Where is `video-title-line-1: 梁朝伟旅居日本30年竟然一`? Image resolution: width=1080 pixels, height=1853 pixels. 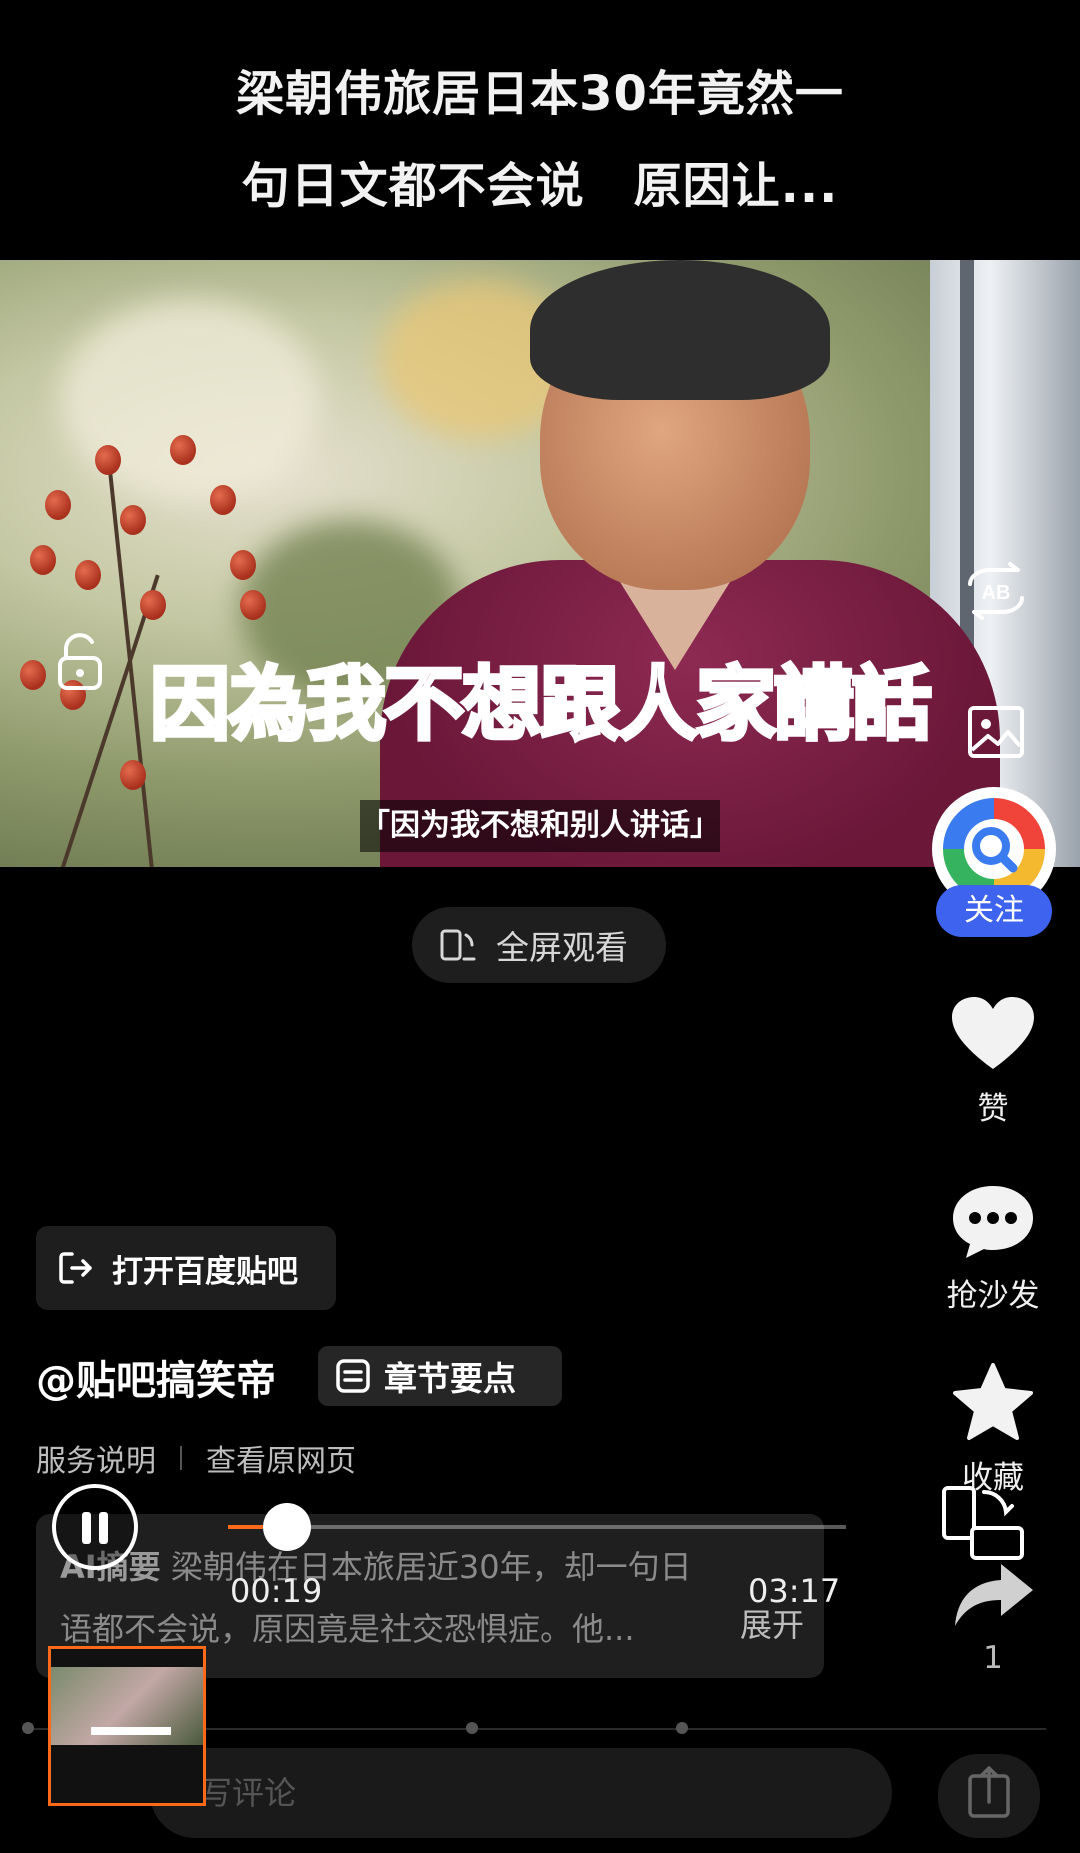
video-title-line-1: 梁朝伟旅居日本30年竟然一 is located at coordinates (540, 94).